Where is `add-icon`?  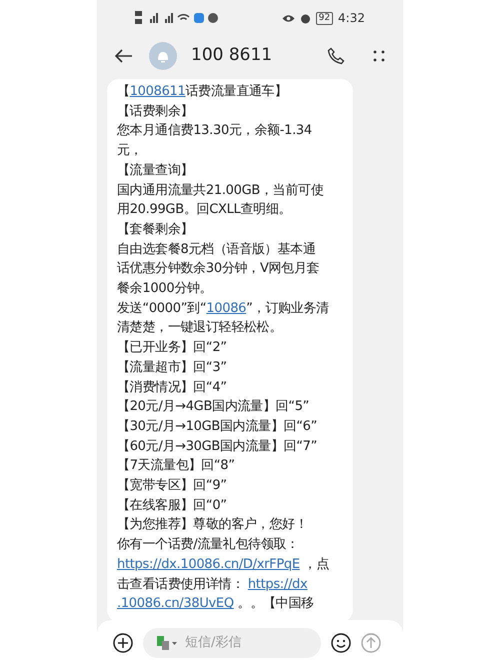 add-icon is located at coordinates (123, 643).